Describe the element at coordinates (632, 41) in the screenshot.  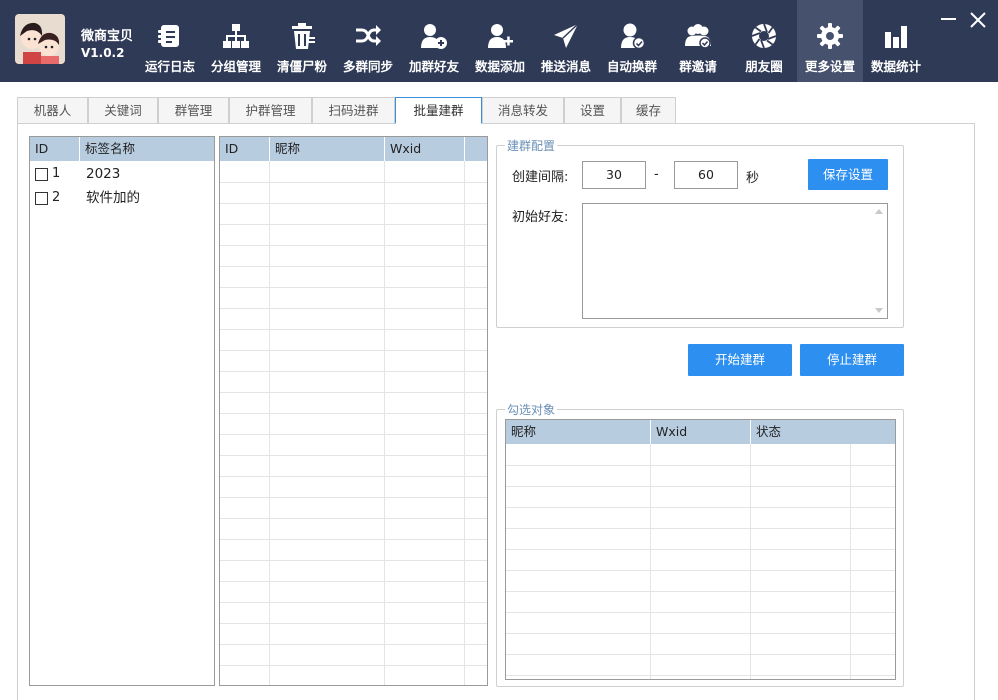
I see `toolbar-auto-switch-group: 自动换群` at that location.